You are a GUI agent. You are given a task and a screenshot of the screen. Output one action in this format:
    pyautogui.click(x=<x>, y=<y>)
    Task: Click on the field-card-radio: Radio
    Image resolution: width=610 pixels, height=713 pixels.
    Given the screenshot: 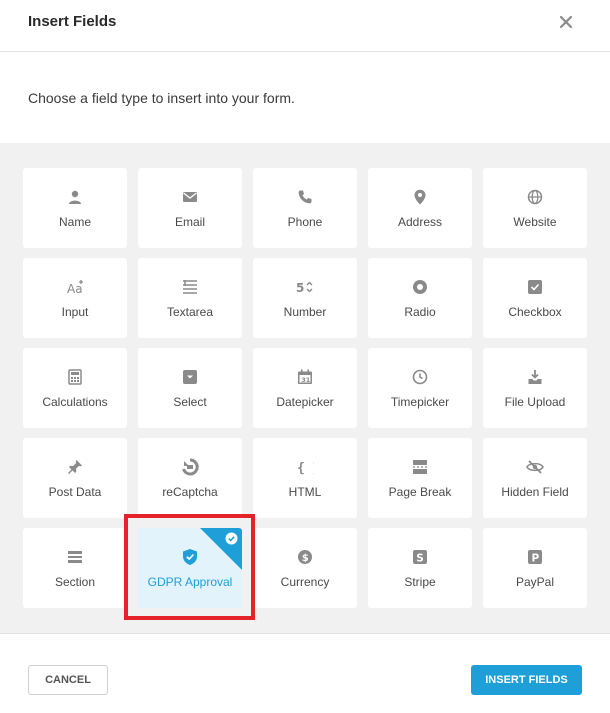 What is the action you would take?
    pyautogui.click(x=420, y=298)
    